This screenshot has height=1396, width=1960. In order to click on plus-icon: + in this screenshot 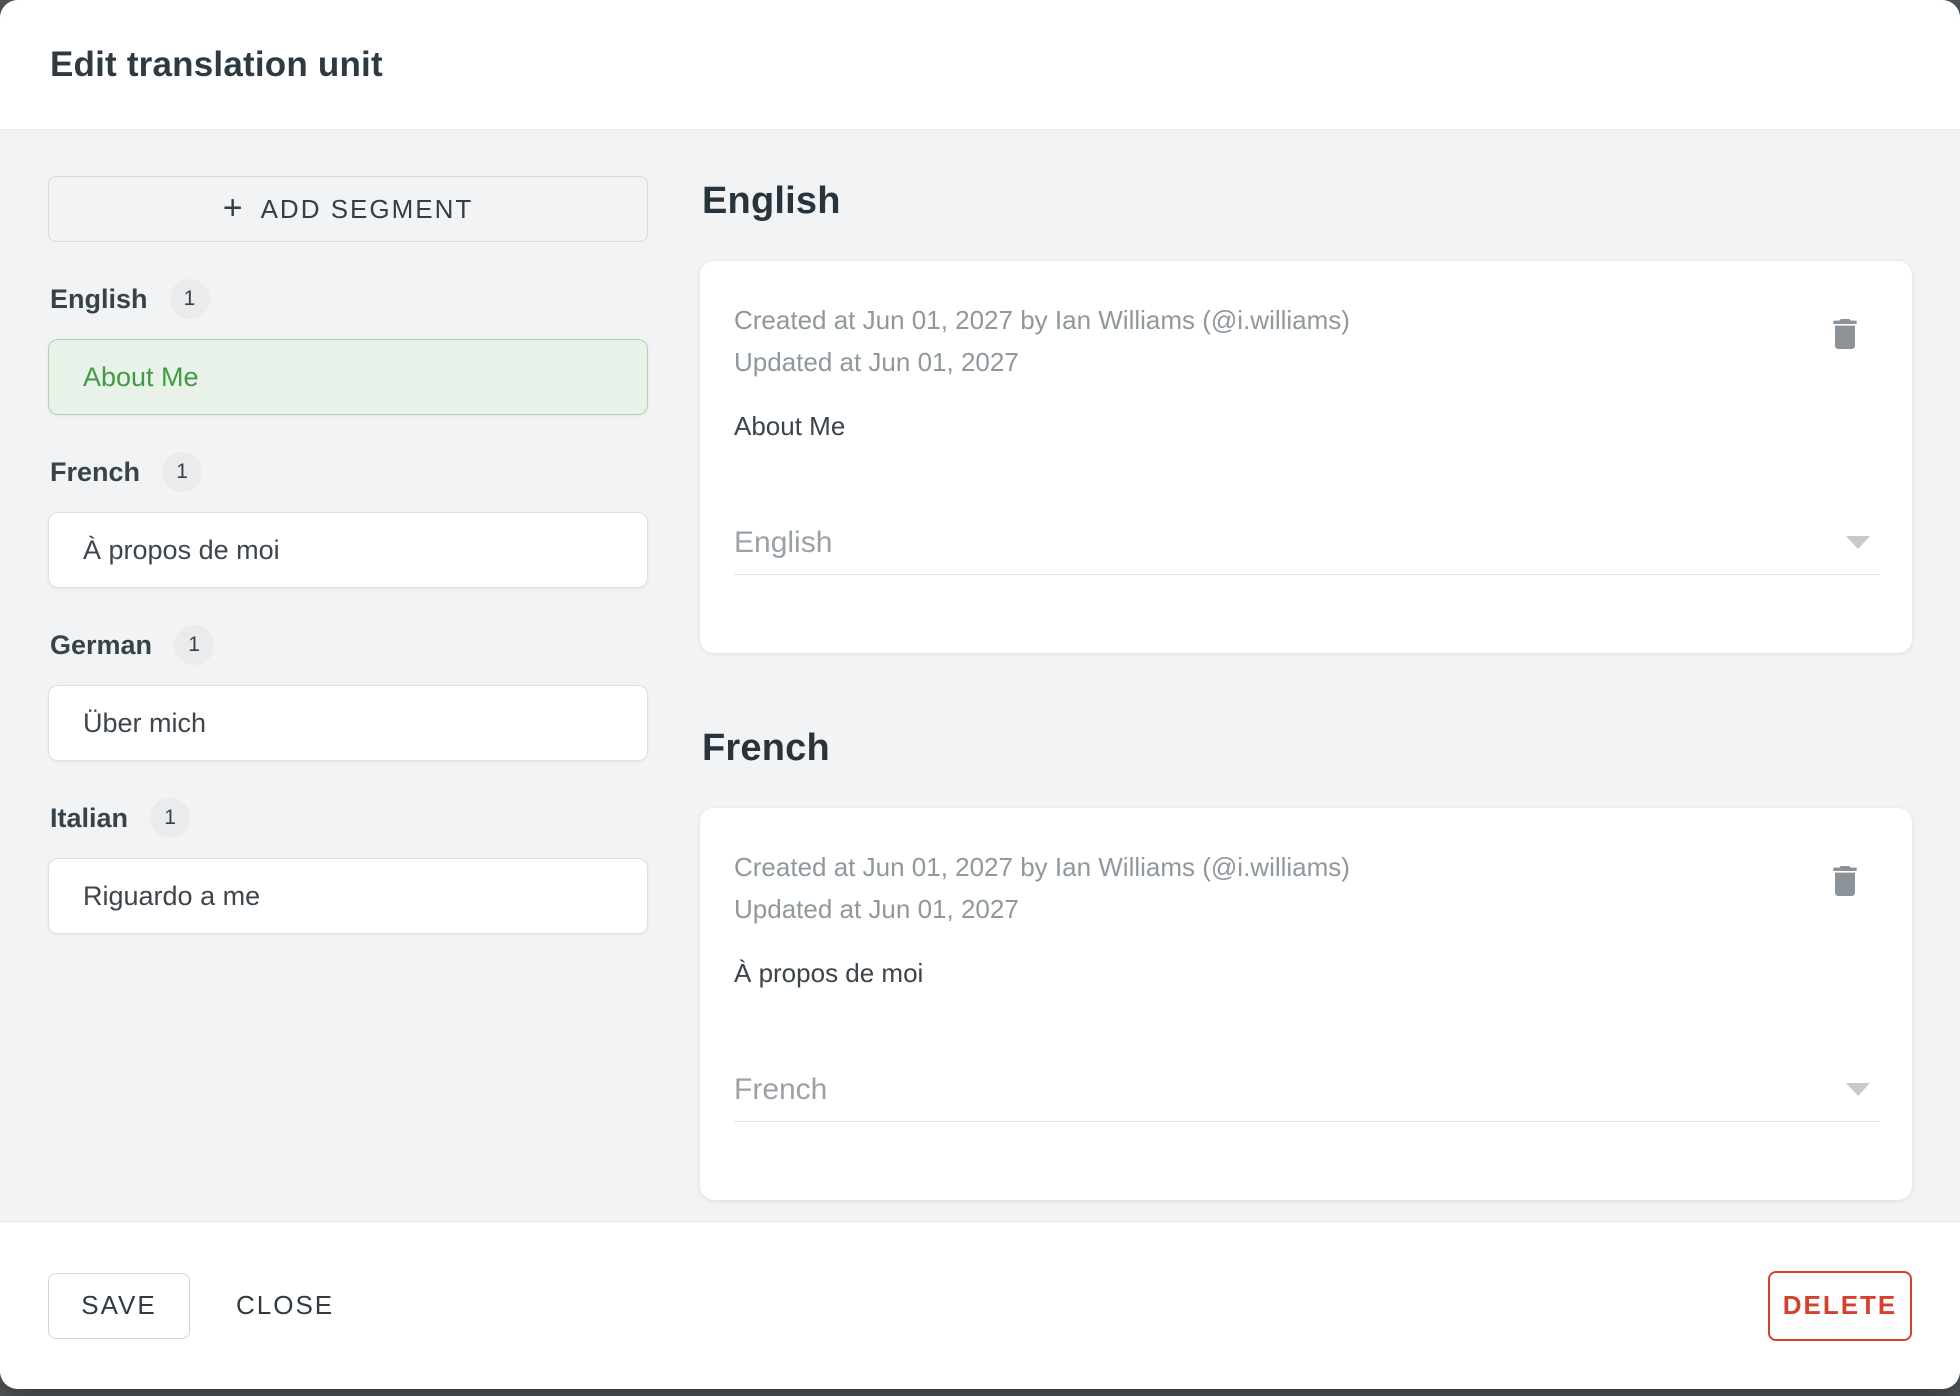, I will do `click(232, 207)`.